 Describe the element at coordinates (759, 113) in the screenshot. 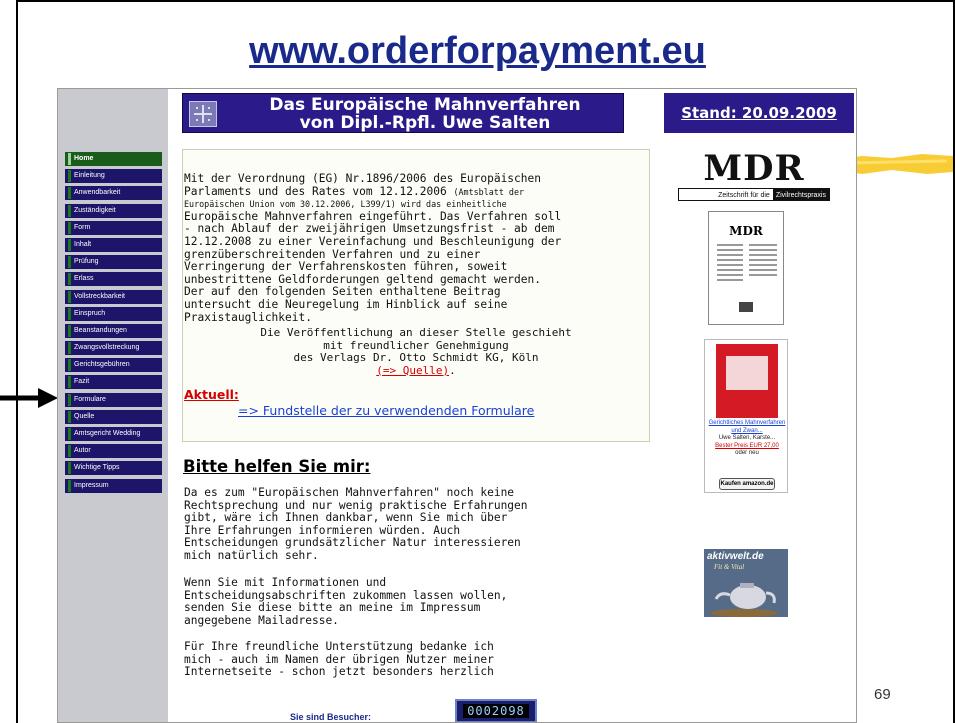

I see `stand-date: Stand: 20.09.2009` at that location.